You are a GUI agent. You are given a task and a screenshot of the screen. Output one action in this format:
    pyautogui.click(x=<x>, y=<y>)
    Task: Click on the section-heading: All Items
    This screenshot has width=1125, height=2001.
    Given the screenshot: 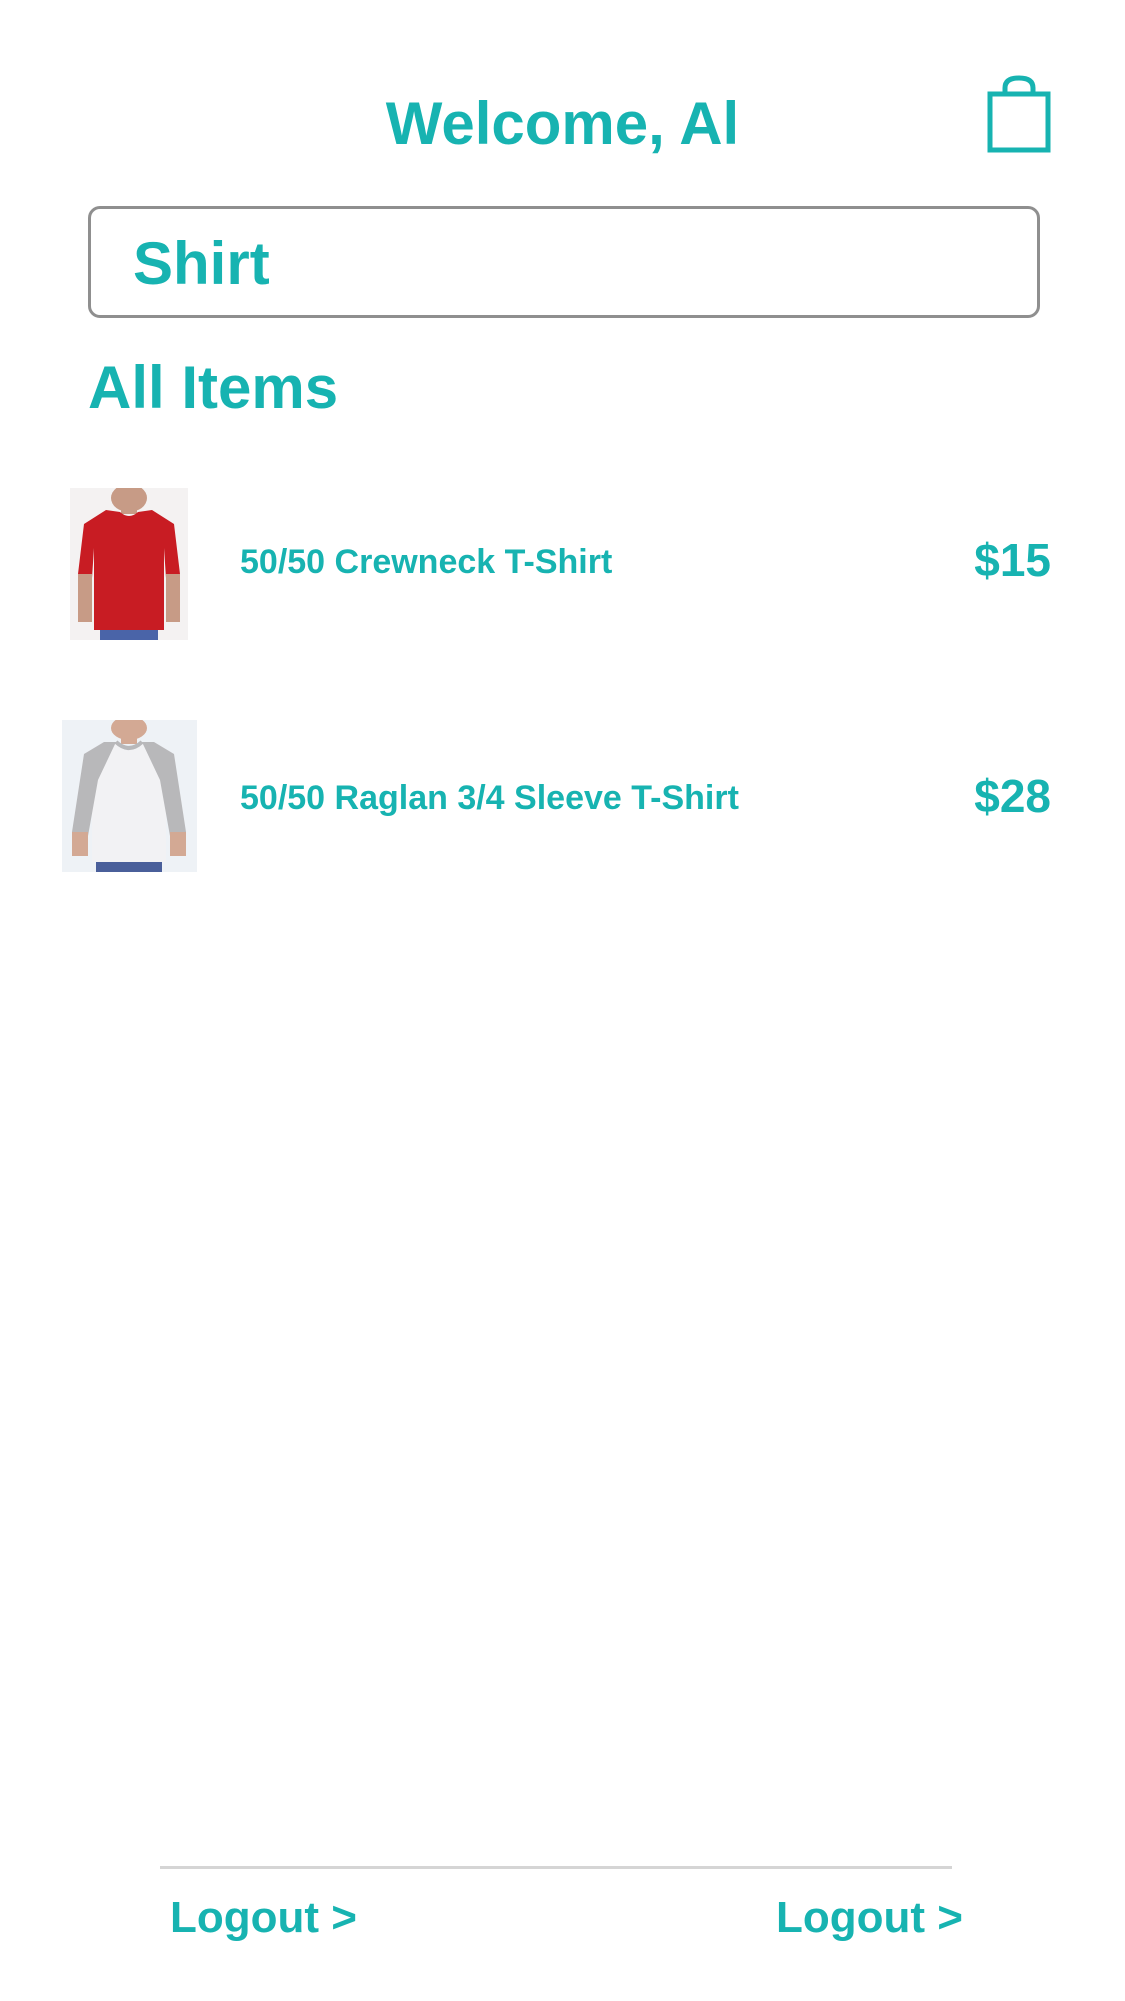 What is the action you would take?
    pyautogui.click(x=213, y=387)
    